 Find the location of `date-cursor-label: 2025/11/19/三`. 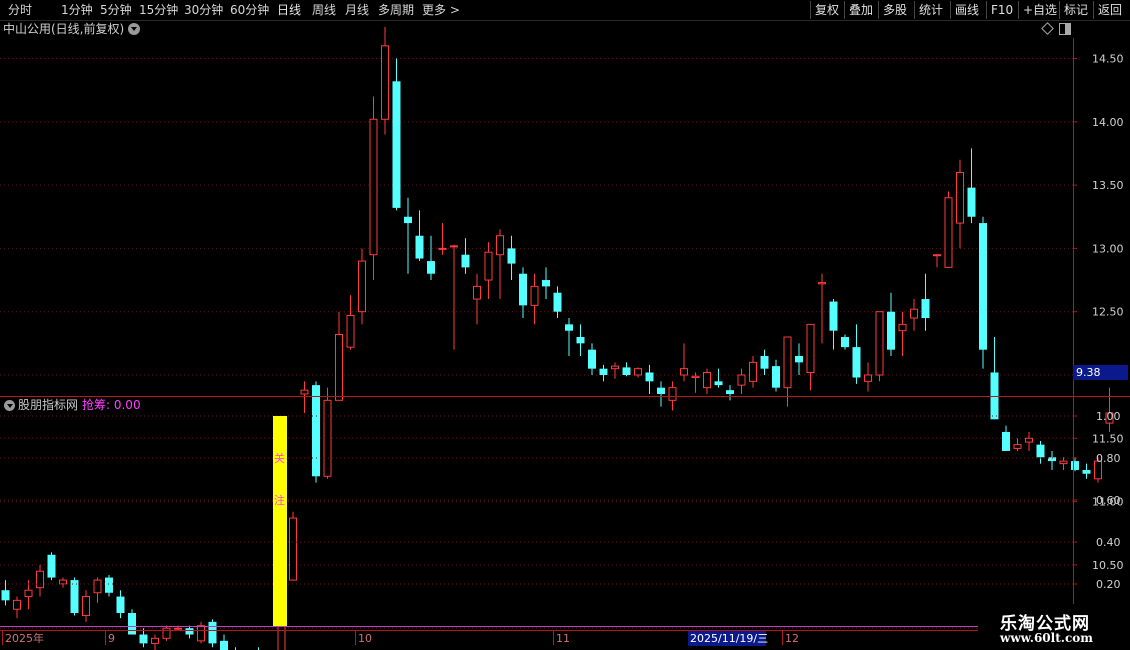

date-cursor-label: 2025/11/19/三 is located at coordinates (729, 638).